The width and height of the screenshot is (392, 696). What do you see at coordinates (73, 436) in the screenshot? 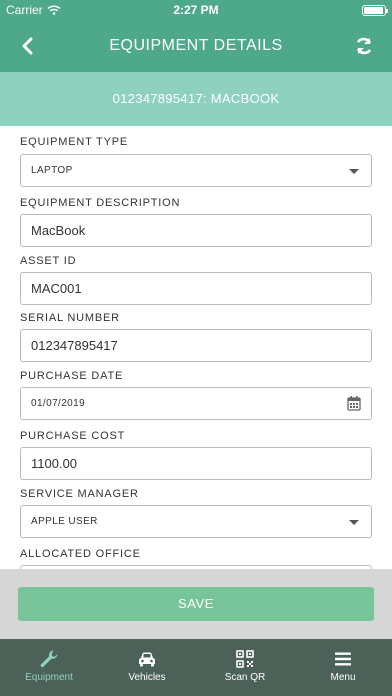
I see `purchase-cost-label: PURCHASE COST` at bounding box center [73, 436].